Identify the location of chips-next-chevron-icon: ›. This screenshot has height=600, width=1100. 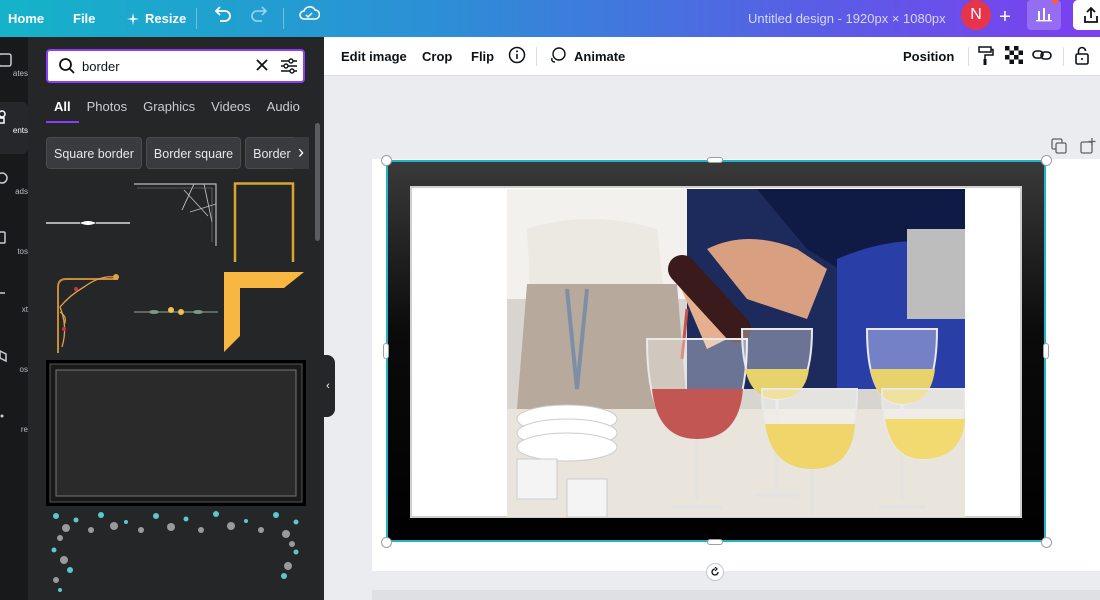
(301, 153).